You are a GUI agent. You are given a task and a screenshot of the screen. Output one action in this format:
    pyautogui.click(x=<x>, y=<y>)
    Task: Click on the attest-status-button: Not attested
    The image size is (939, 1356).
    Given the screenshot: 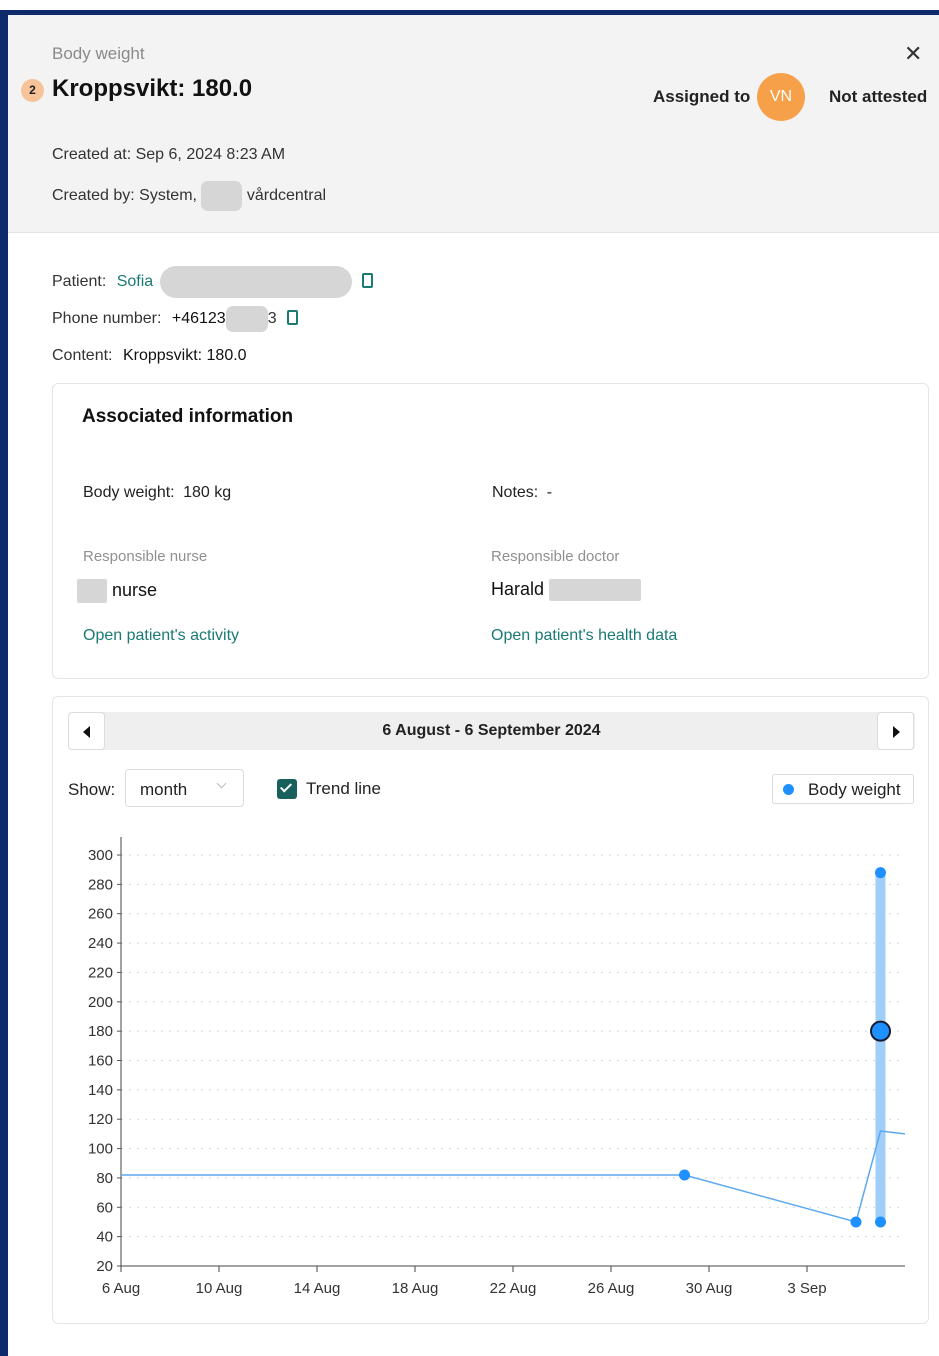 What is the action you would take?
    pyautogui.click(x=878, y=97)
    